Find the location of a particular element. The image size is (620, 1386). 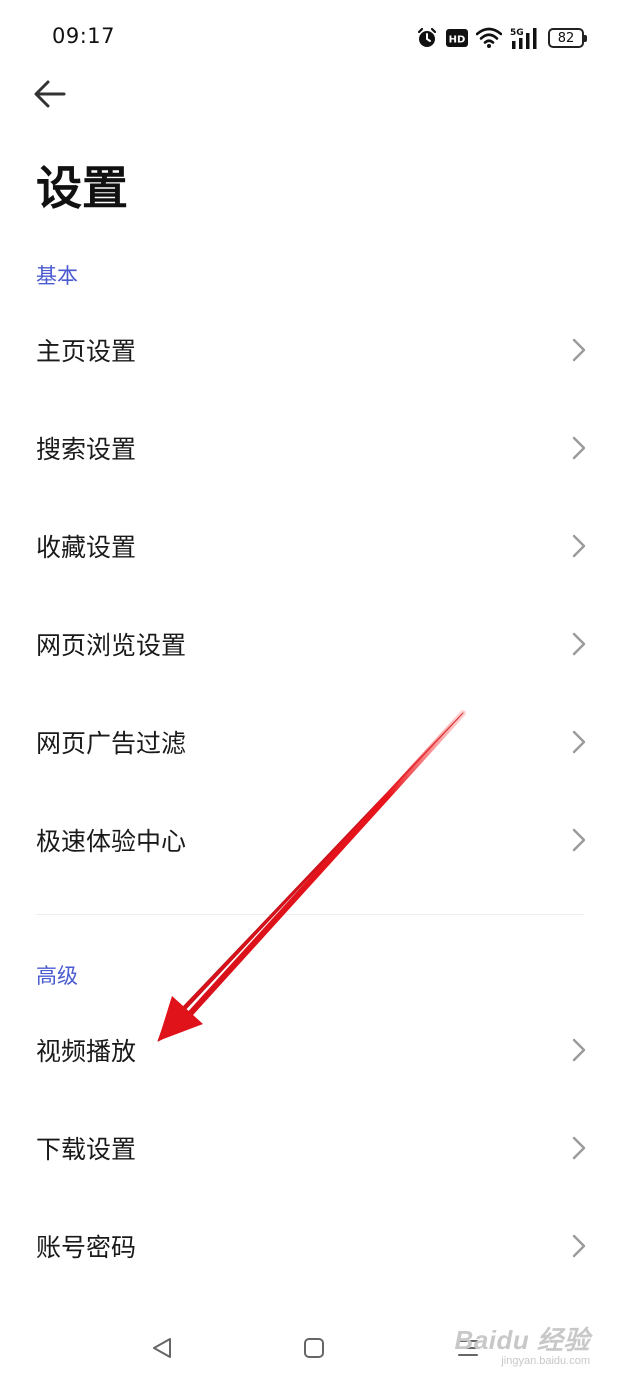

settings-item-favorites: 收藏设置 is located at coordinates (310, 546).